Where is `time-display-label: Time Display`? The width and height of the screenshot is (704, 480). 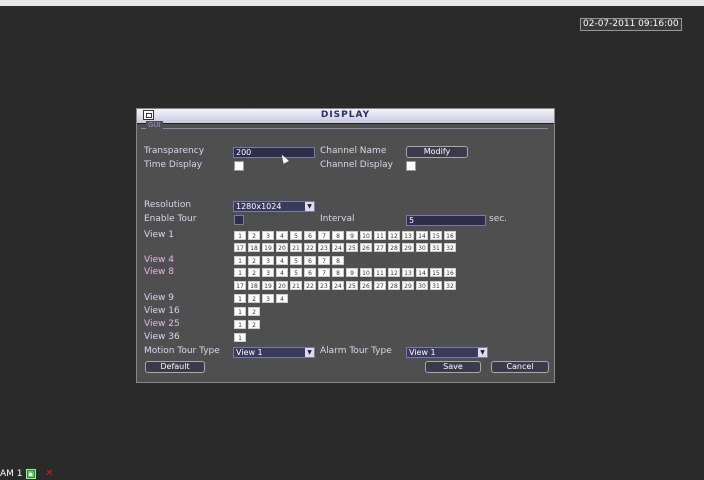
time-display-label: Time Display is located at coordinates (173, 165).